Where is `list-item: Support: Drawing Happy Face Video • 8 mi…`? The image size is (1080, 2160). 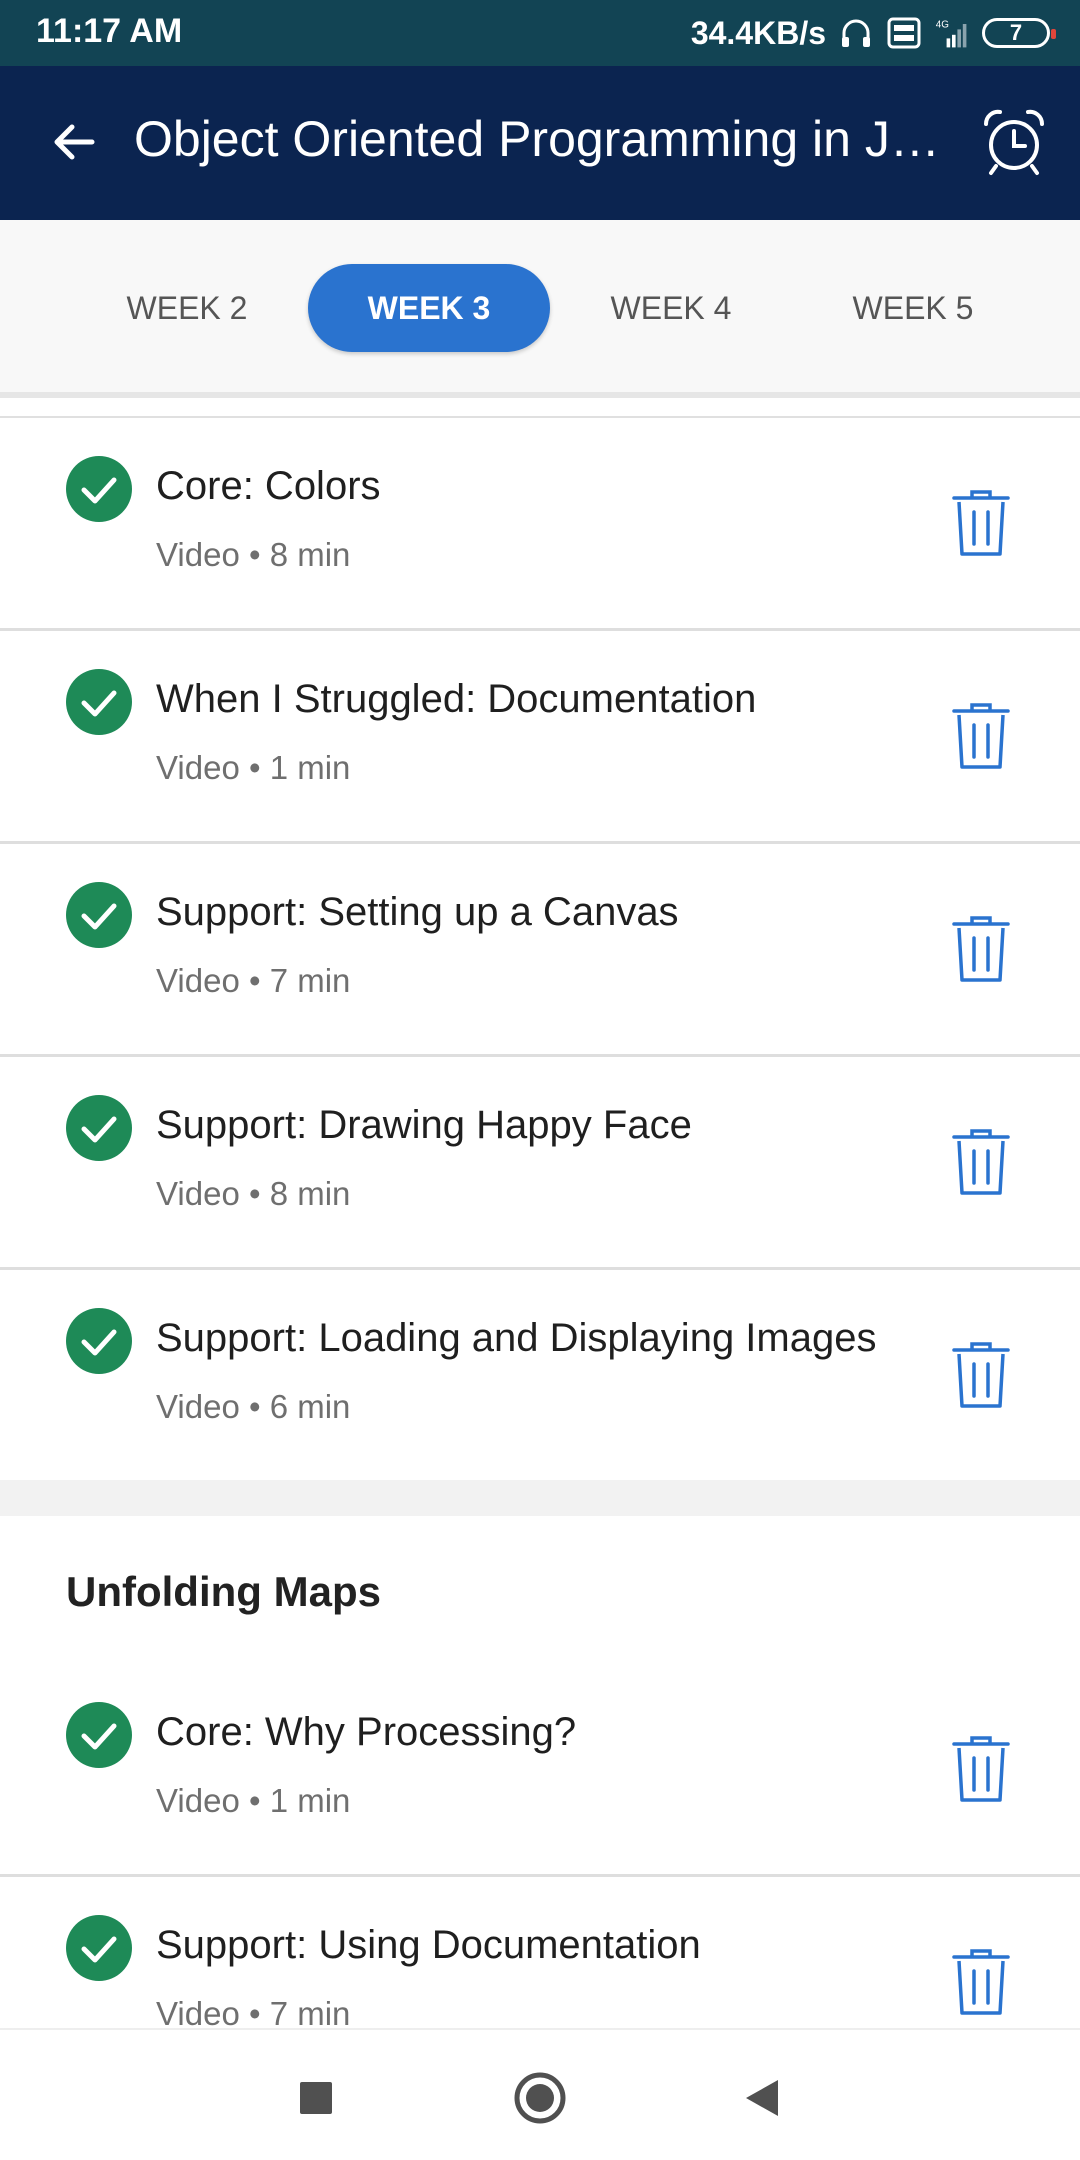 list-item: Support: Drawing Happy Face Video • 8 mi… is located at coordinates (540, 1163).